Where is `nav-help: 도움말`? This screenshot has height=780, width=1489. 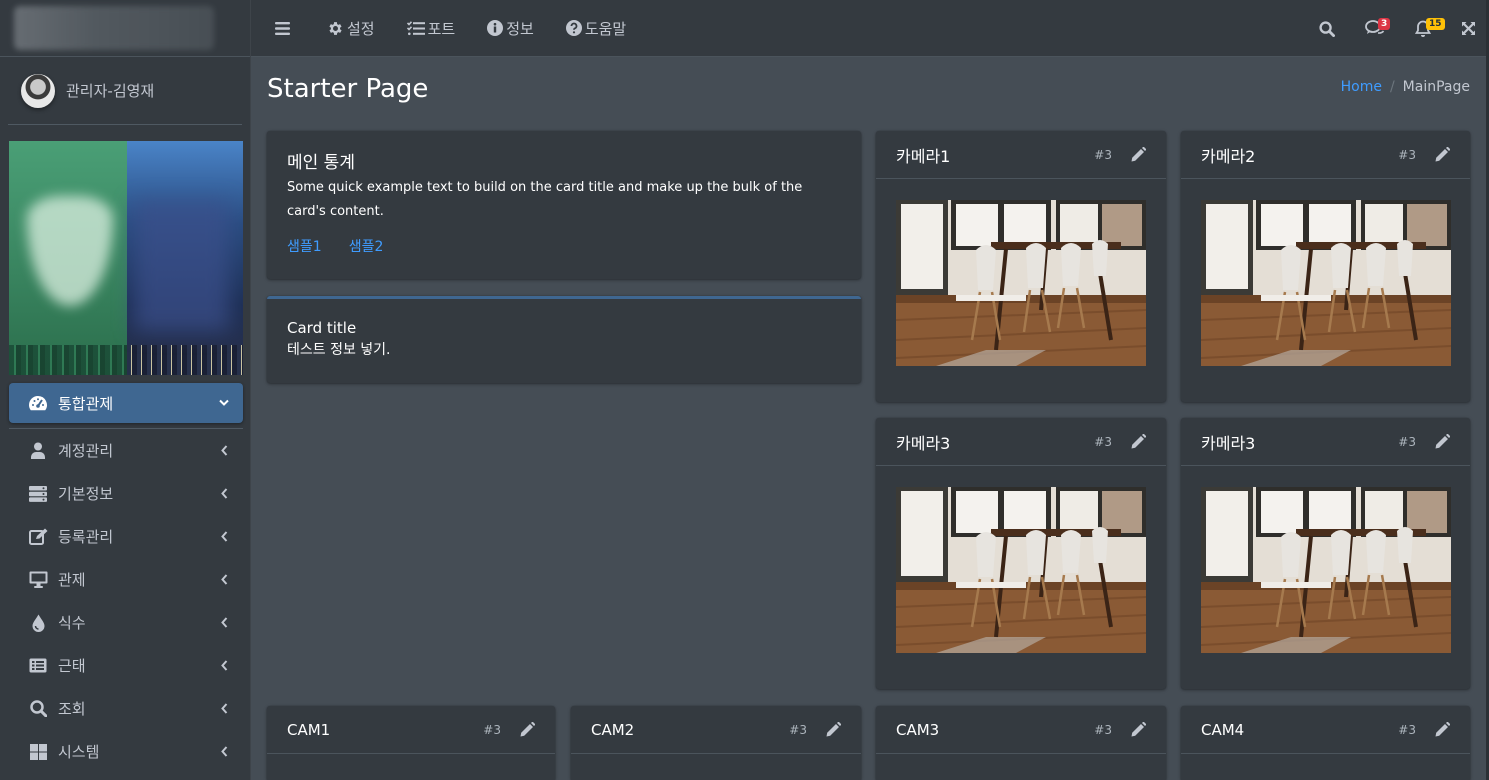 nav-help: 도움말 is located at coordinates (596, 28).